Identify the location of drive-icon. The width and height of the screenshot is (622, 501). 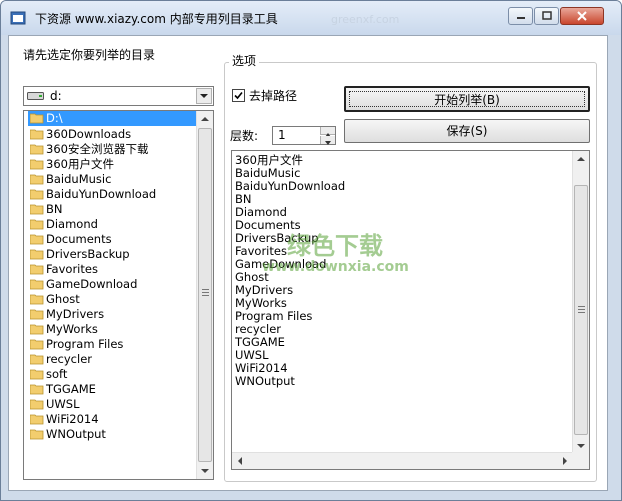
(35, 96).